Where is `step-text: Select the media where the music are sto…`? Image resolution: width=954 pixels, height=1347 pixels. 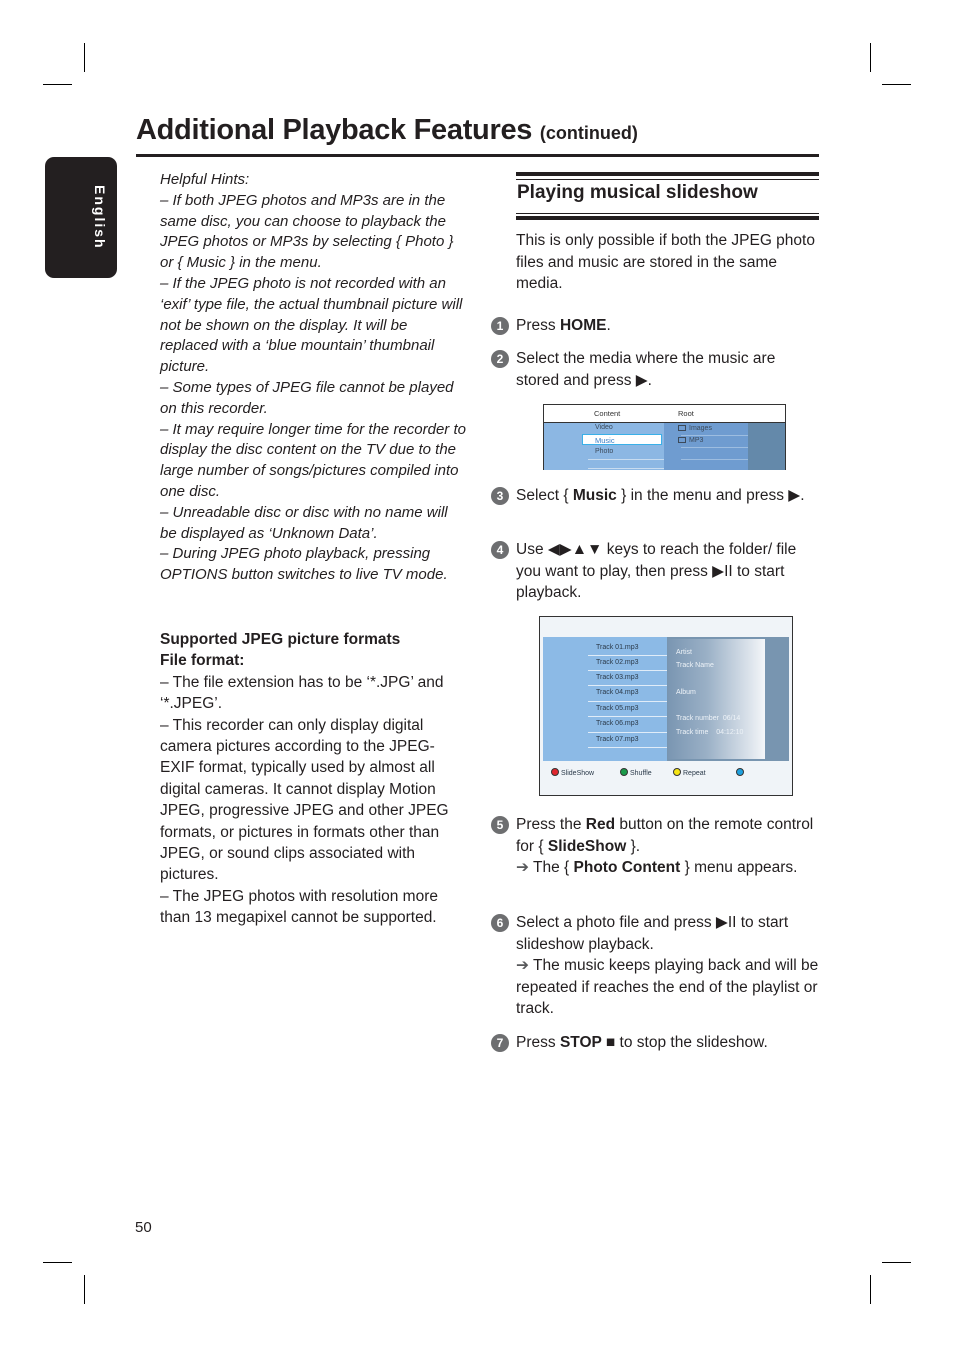 step-text: Select the media where the music are sto… is located at coordinates (646, 369).